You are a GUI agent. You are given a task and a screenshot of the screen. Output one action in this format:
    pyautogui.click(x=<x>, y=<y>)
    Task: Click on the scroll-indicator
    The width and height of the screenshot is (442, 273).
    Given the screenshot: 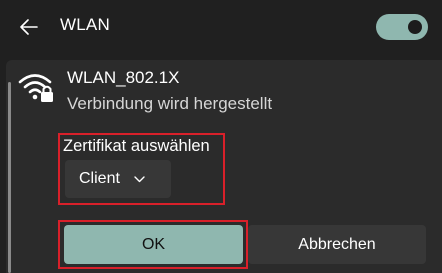 What is the action you would take?
    pyautogui.click(x=9, y=177)
    